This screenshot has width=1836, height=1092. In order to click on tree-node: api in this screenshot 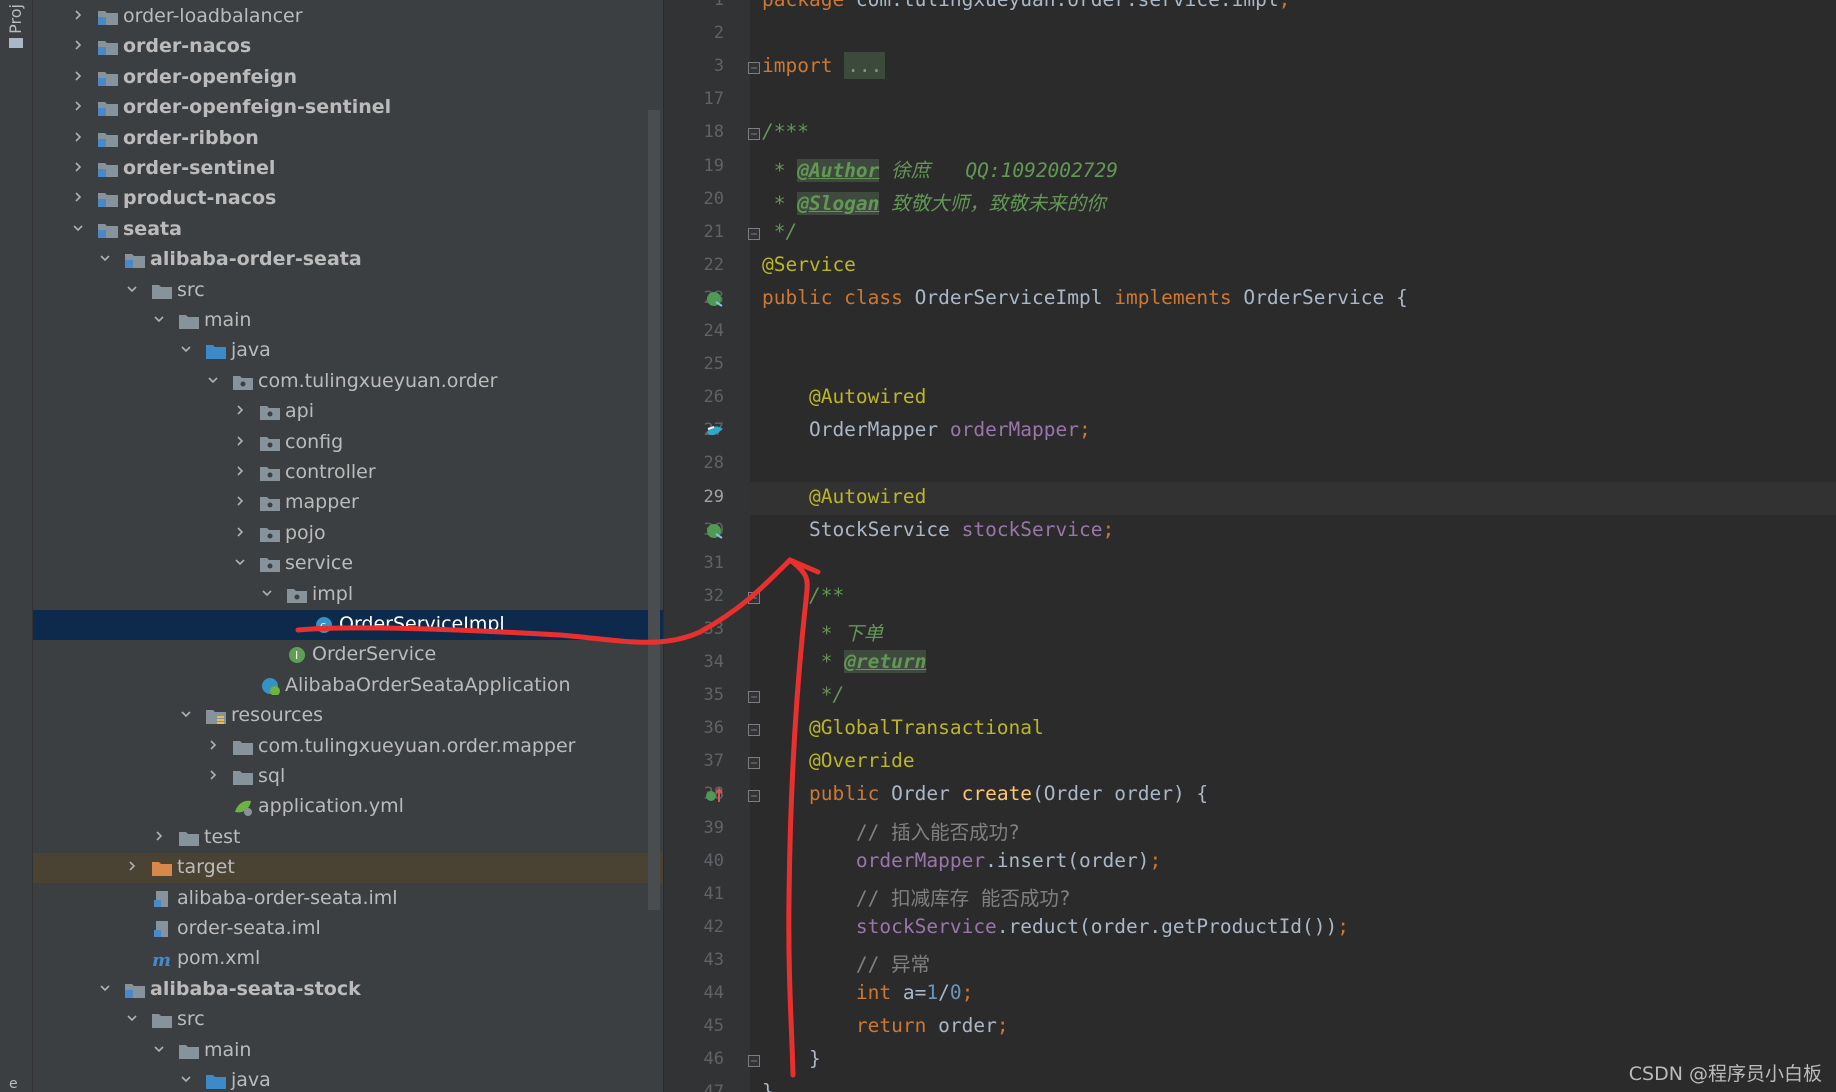, I will do `click(348, 412)`.